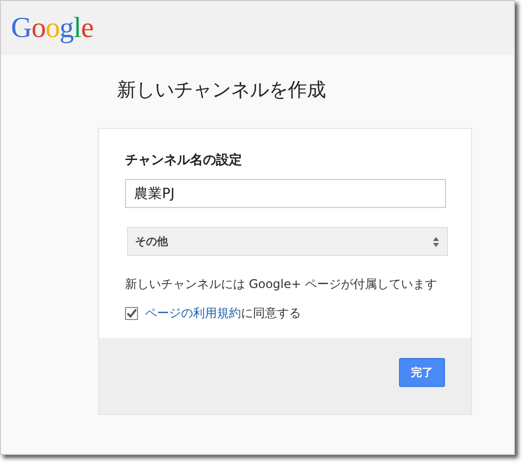 The height and width of the screenshot is (465, 524). Describe the element at coordinates (287, 241) in the screenshot. I see `category-select: その他` at that location.